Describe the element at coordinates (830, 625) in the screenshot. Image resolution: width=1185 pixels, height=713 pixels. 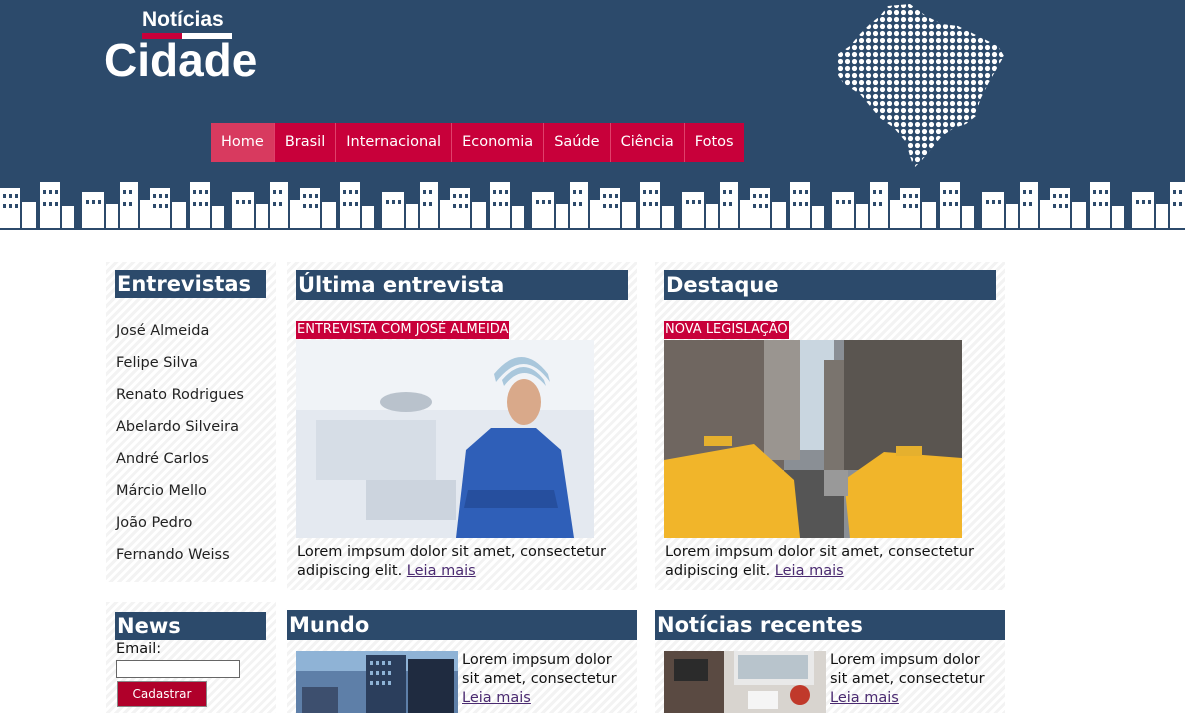
I see `recentes-heading: Notícias recentes` at that location.